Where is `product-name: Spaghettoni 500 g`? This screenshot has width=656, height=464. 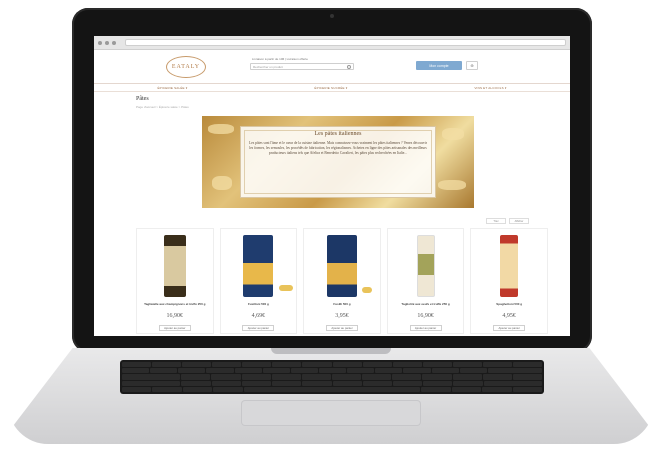 product-name: Spaghettoni 500 g is located at coordinates (509, 304).